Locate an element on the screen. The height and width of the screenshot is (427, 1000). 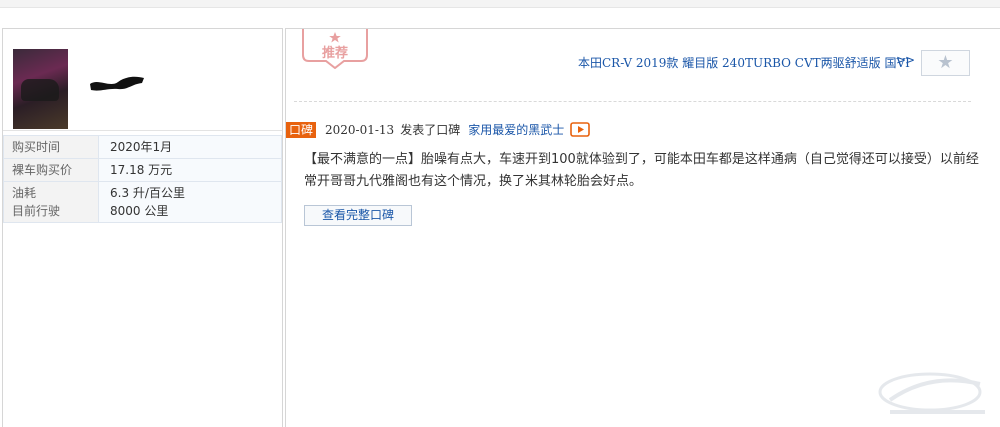
top-strip is located at coordinates (500, 4).